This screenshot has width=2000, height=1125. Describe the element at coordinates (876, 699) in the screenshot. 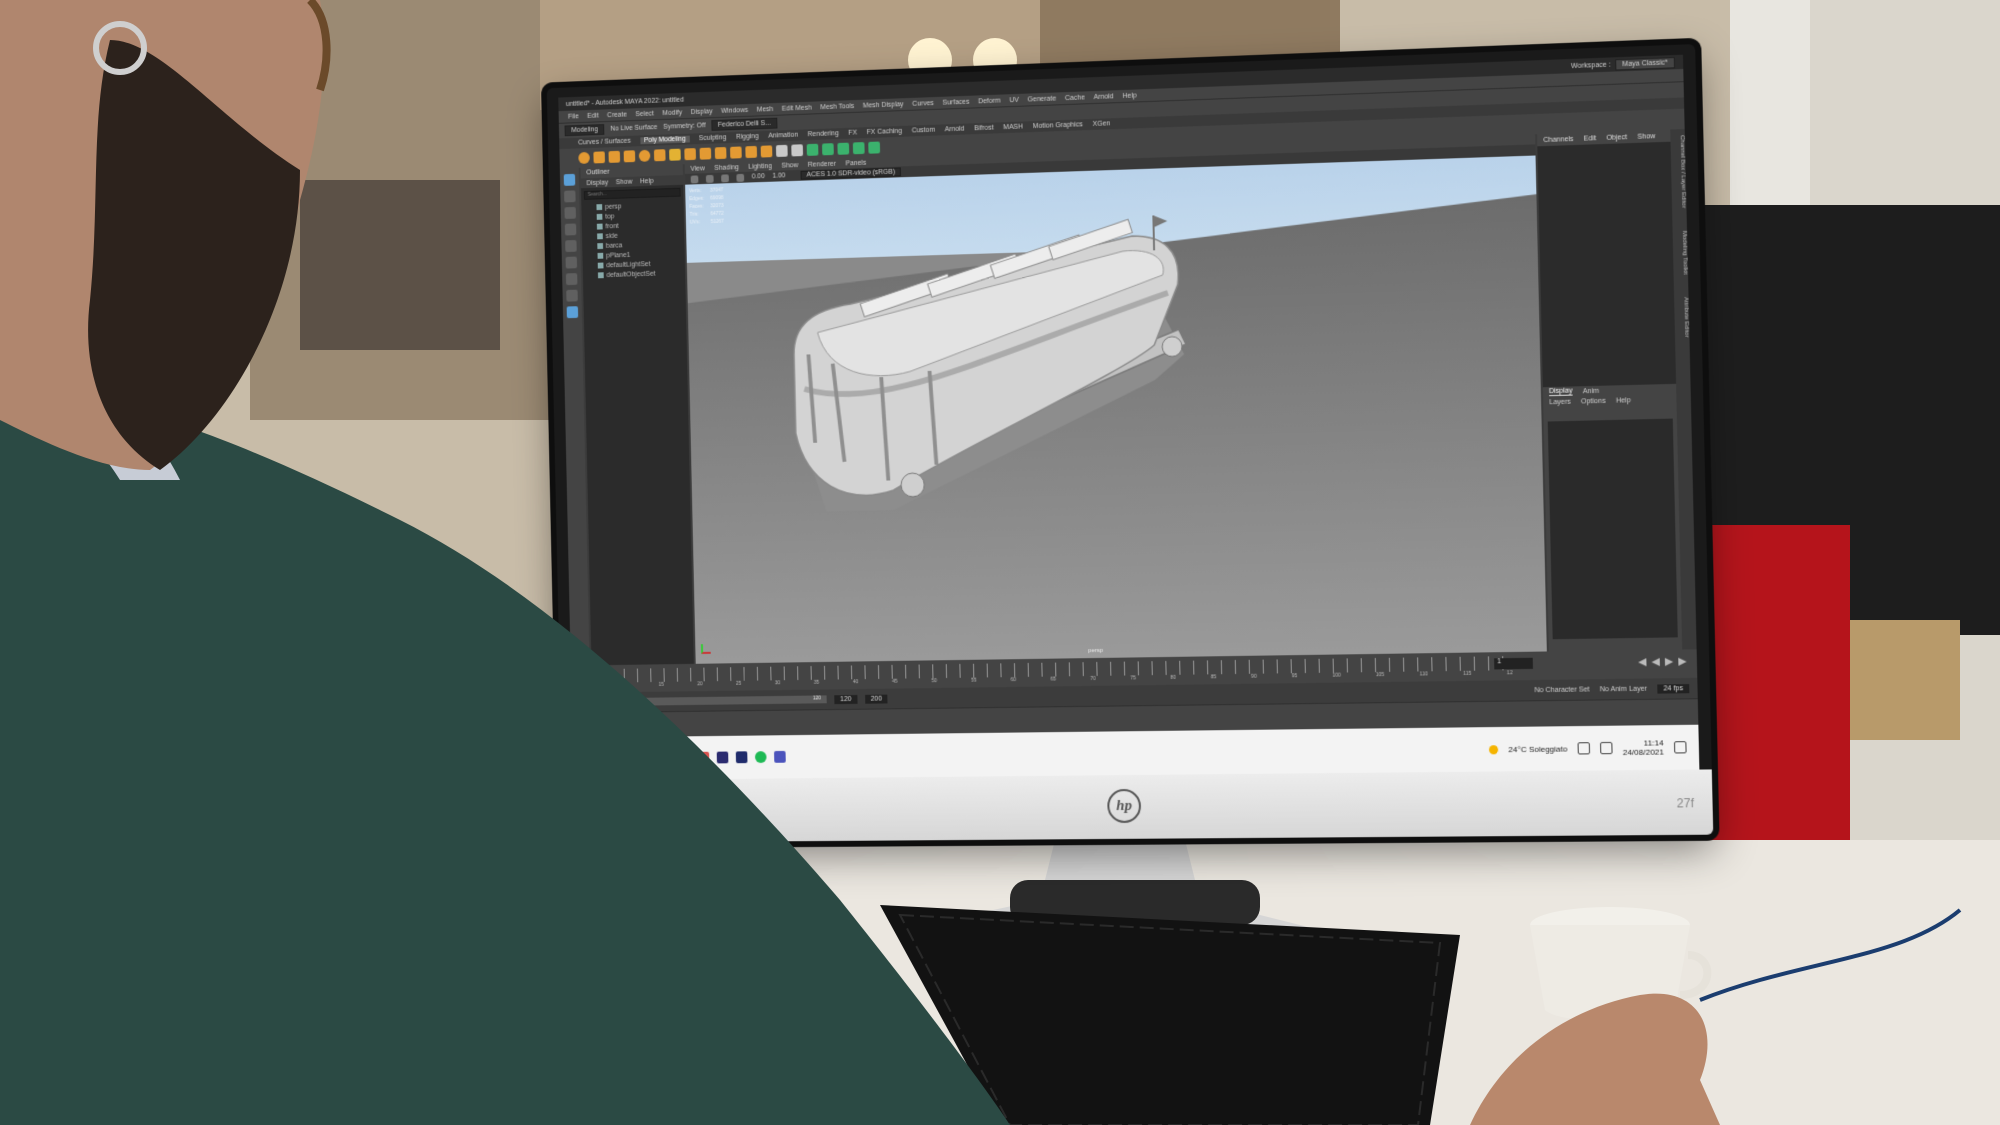

I see `anim-end-field: 200` at that location.